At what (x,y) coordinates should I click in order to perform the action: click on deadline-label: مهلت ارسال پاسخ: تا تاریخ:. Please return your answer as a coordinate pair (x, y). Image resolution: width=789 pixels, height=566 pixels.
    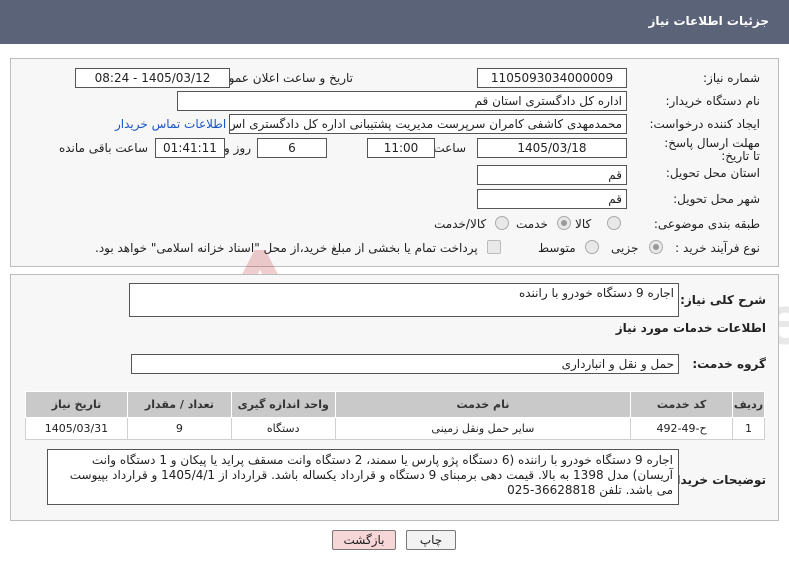
    Looking at the image, I should click on (712, 149).